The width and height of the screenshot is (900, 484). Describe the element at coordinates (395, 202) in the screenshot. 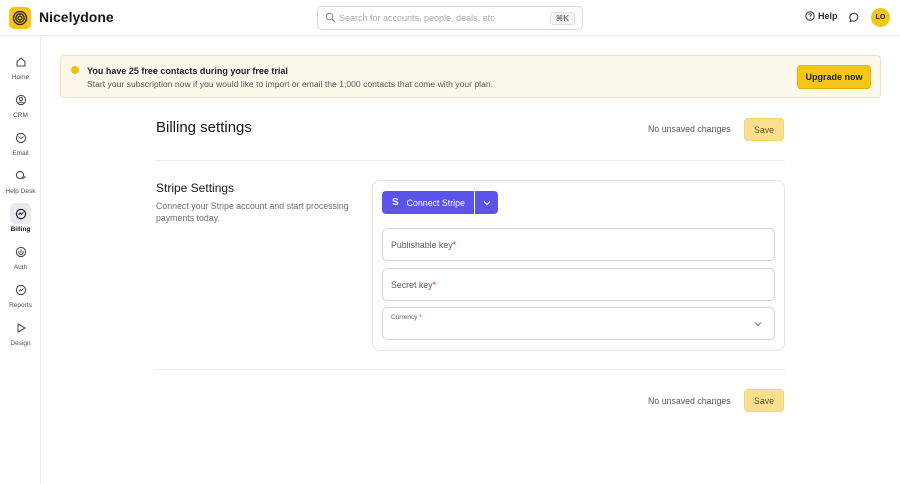

I see `stripe-icon: S` at that location.